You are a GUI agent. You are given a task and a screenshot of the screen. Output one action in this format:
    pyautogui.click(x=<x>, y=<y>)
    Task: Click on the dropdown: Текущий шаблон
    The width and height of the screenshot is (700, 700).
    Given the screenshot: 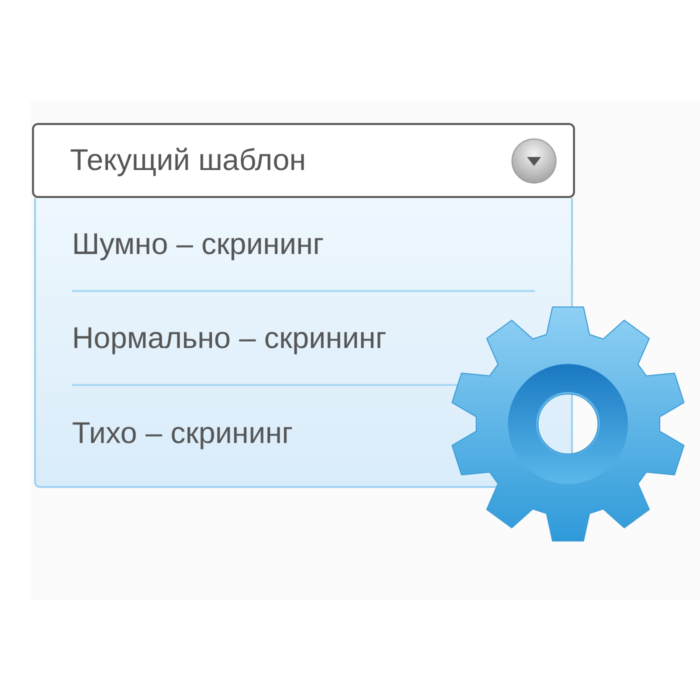 What is the action you would take?
    pyautogui.click(x=303, y=160)
    